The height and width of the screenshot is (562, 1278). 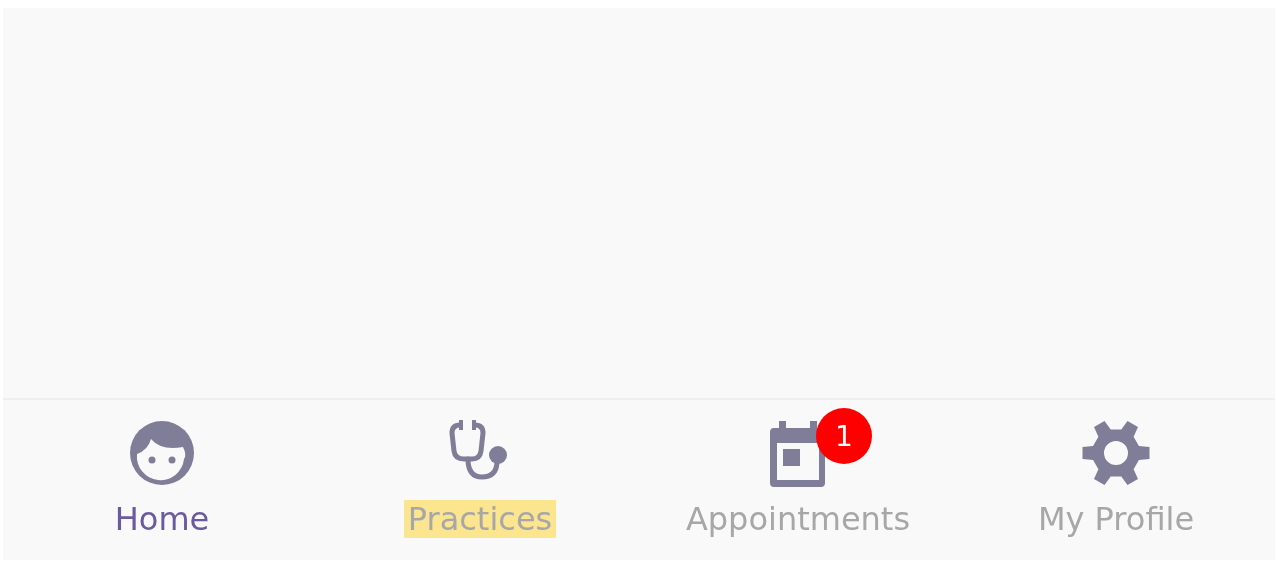 I want to click on tab: My Profile, so click(x=1116, y=480).